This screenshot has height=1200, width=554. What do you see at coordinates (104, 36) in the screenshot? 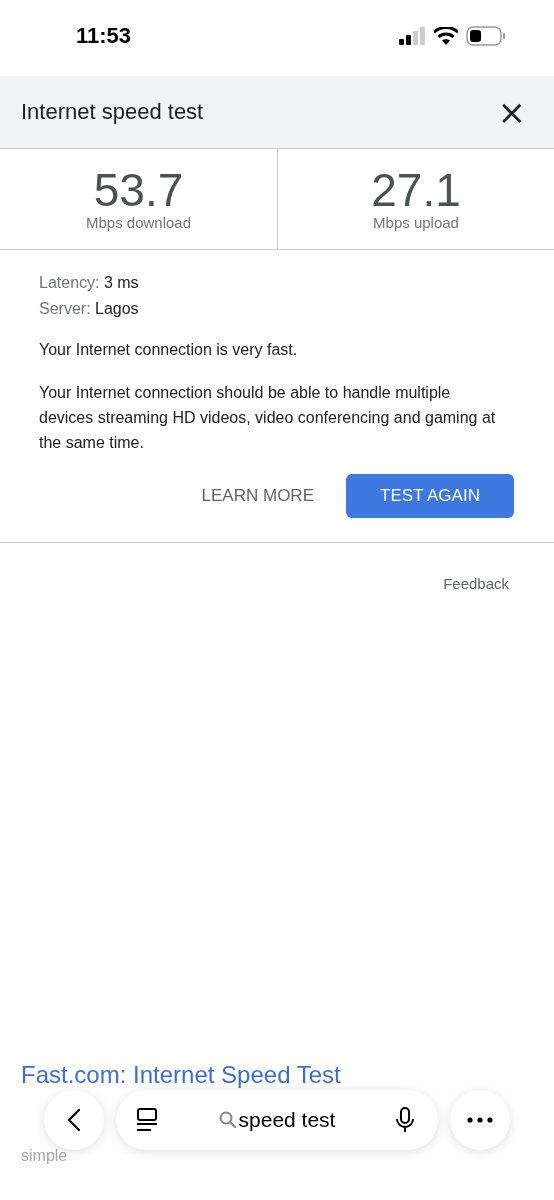
I see `clock-time: 11:53` at bounding box center [104, 36].